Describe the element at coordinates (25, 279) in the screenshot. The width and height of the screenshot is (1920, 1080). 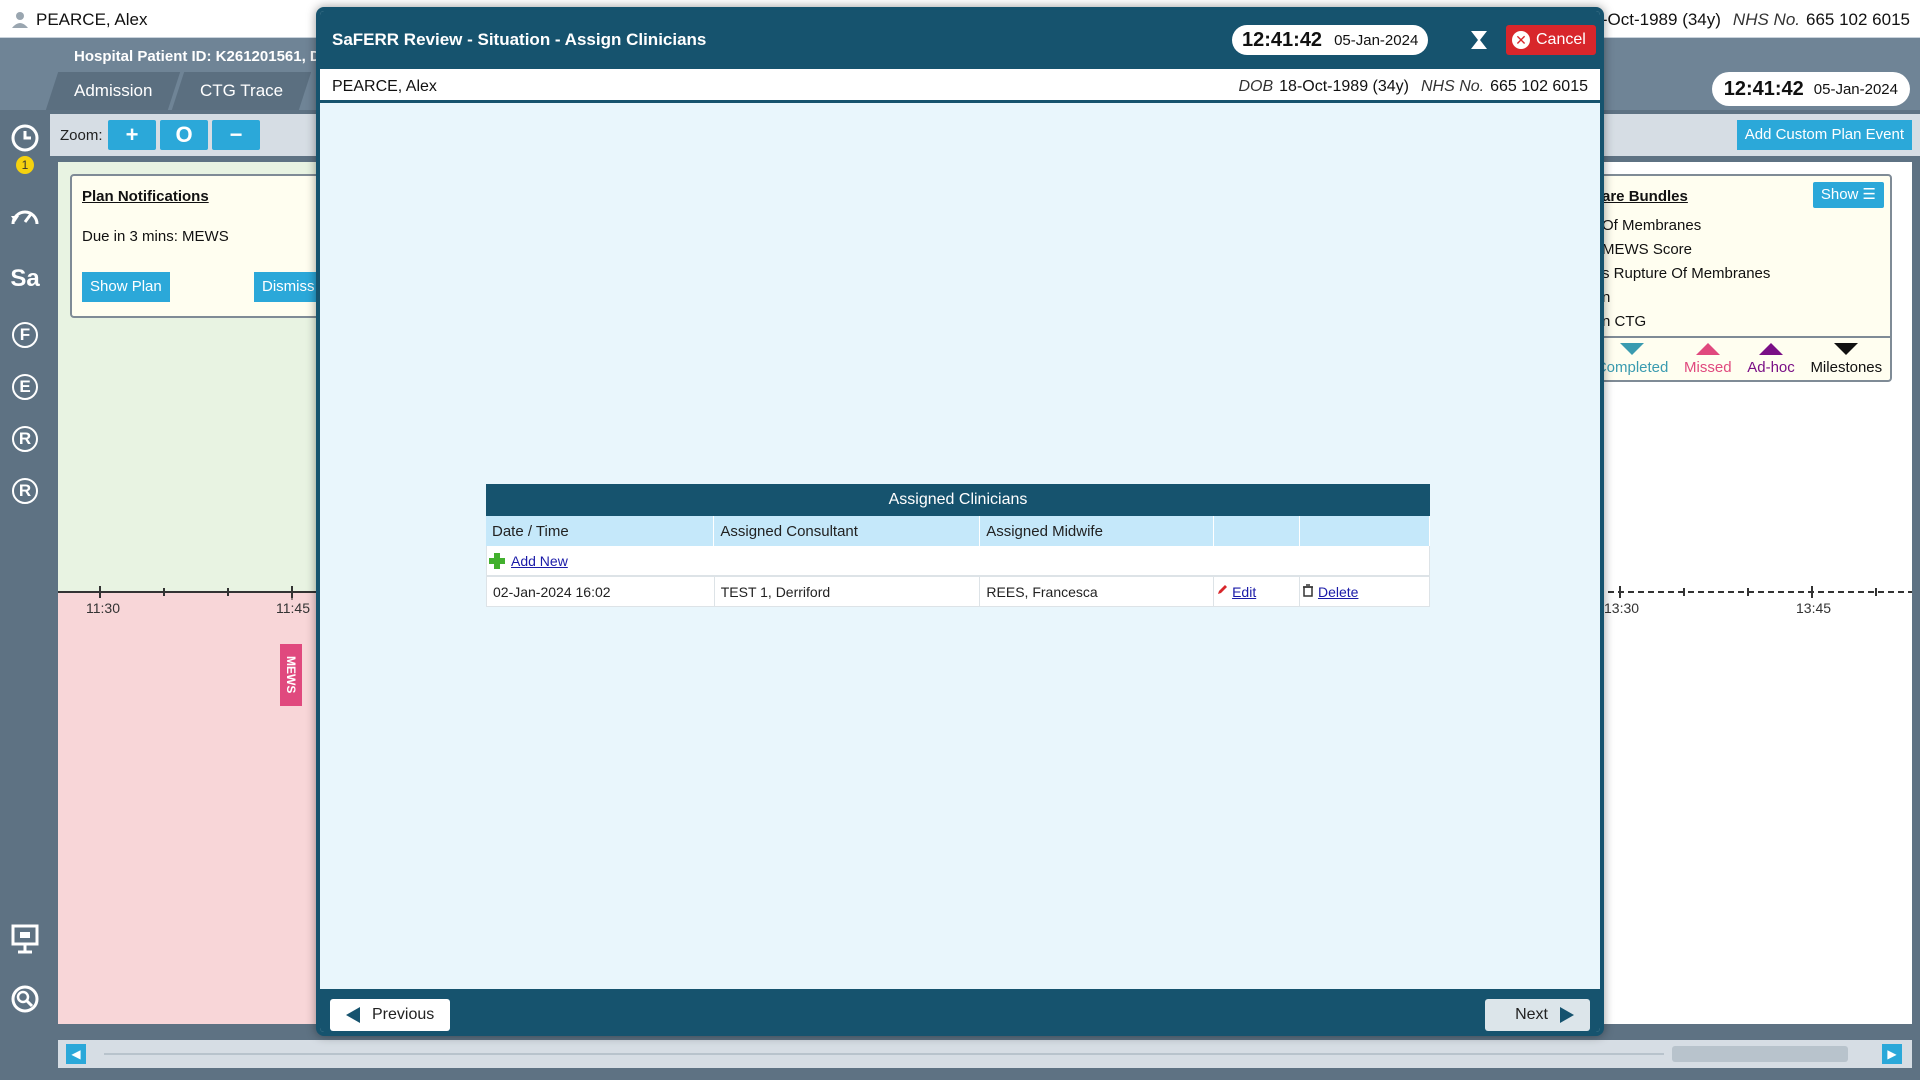
I see `sidebar-item-sa: Sa` at that location.